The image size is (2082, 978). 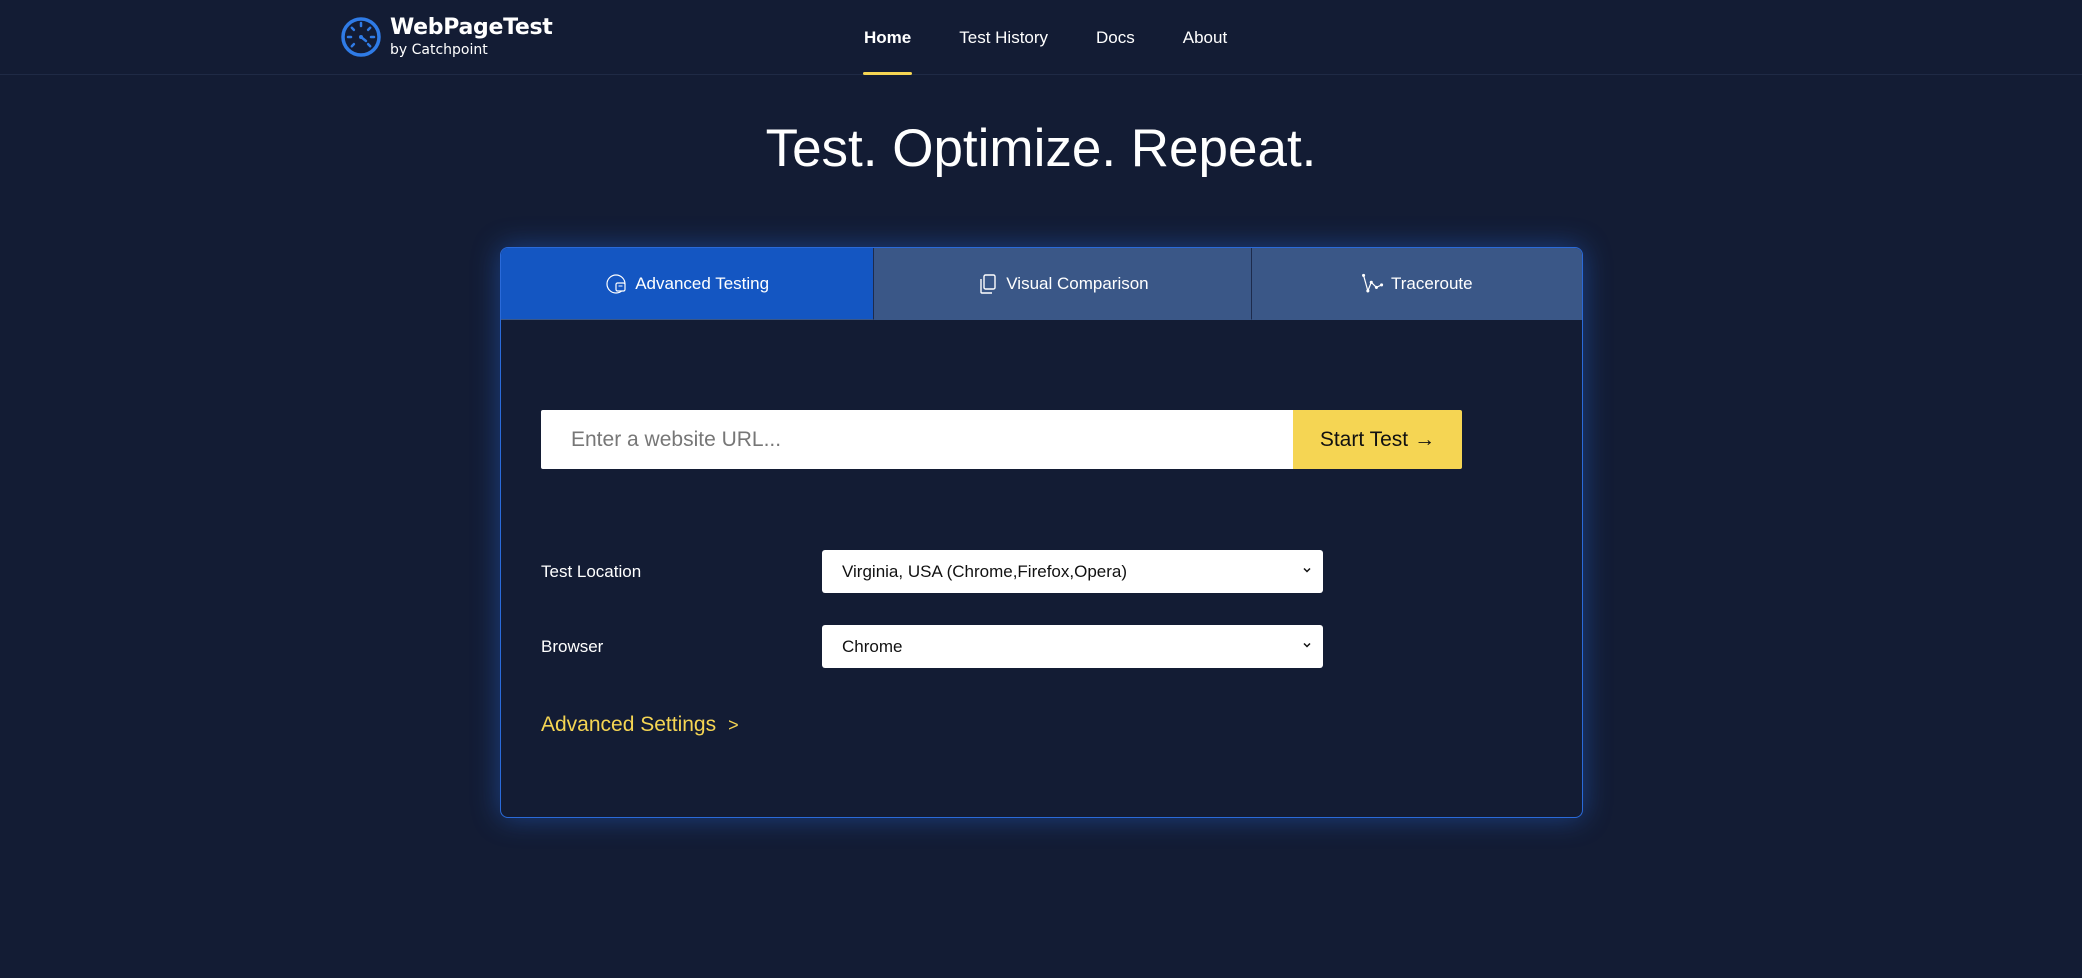 I want to click on url-form: Start Test →, so click(x=1001, y=439).